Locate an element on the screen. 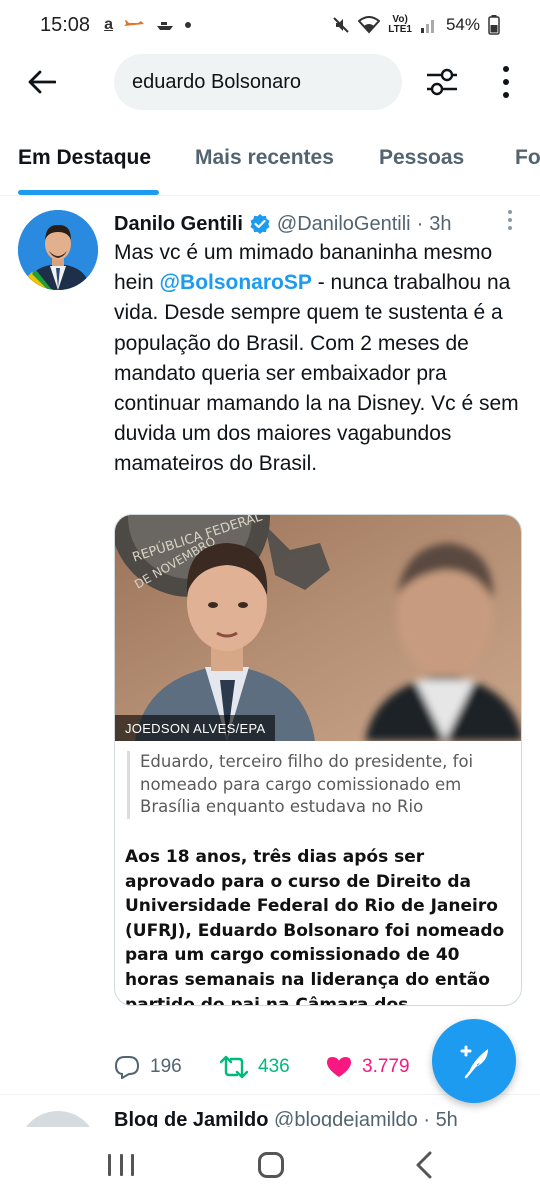 This screenshot has width=540, height=1200. verified-badge-icon is located at coordinates (260, 224).